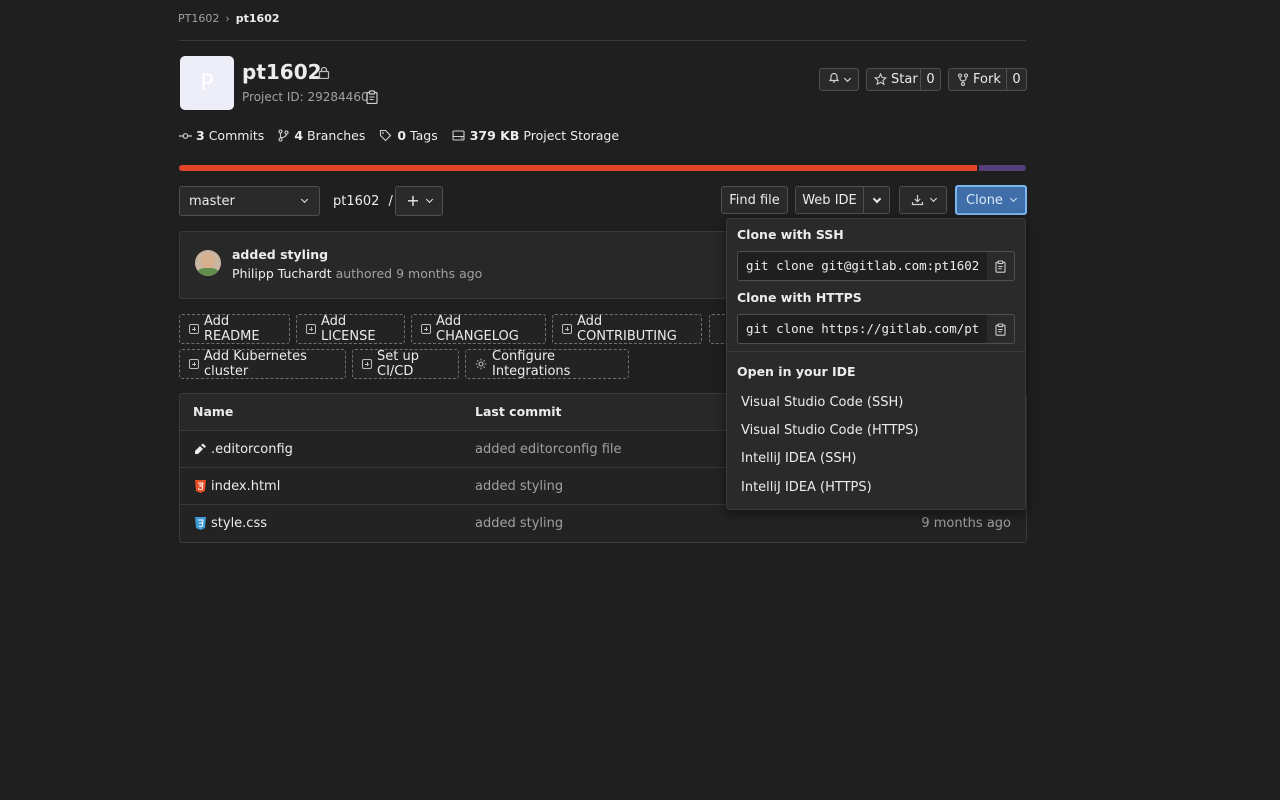  I want to click on commits-link: 3 Commits, so click(221, 135).